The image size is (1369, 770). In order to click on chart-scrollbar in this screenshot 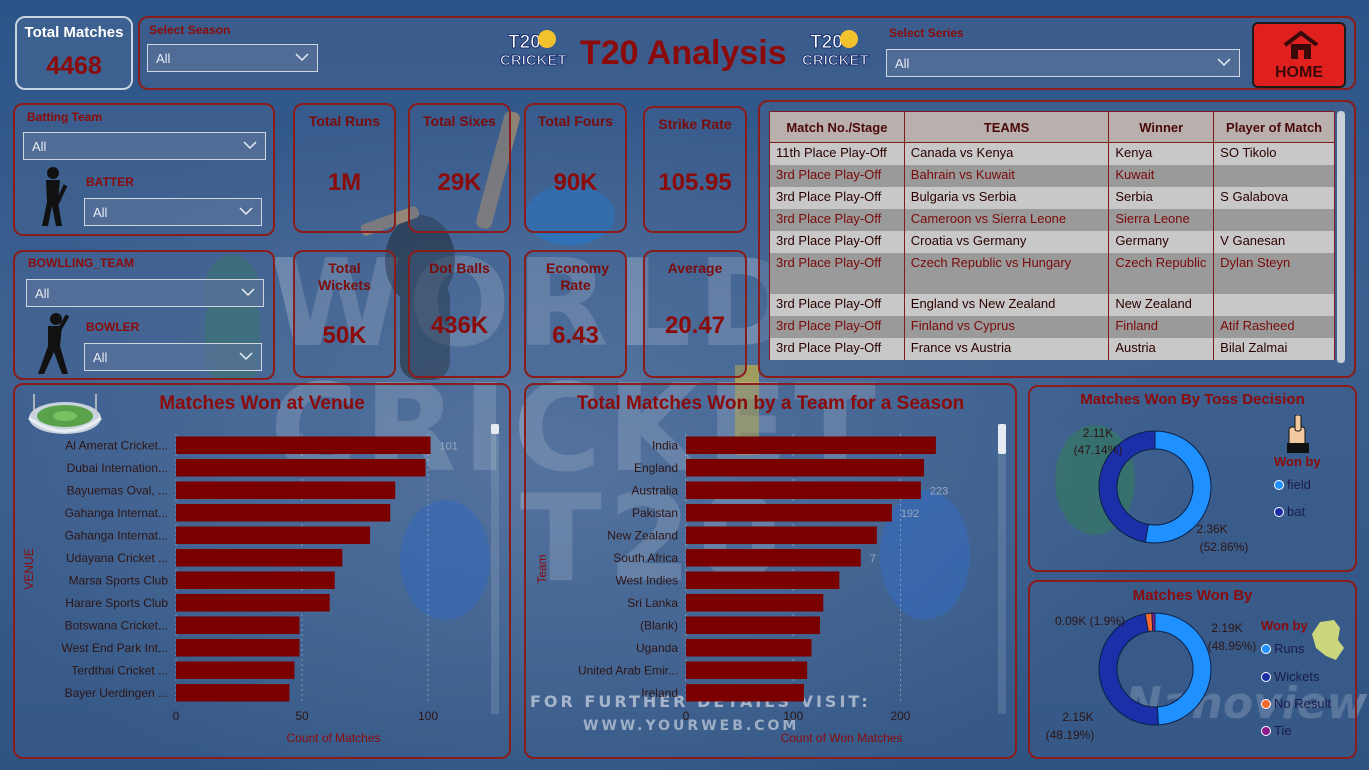, I will do `click(1002, 569)`.